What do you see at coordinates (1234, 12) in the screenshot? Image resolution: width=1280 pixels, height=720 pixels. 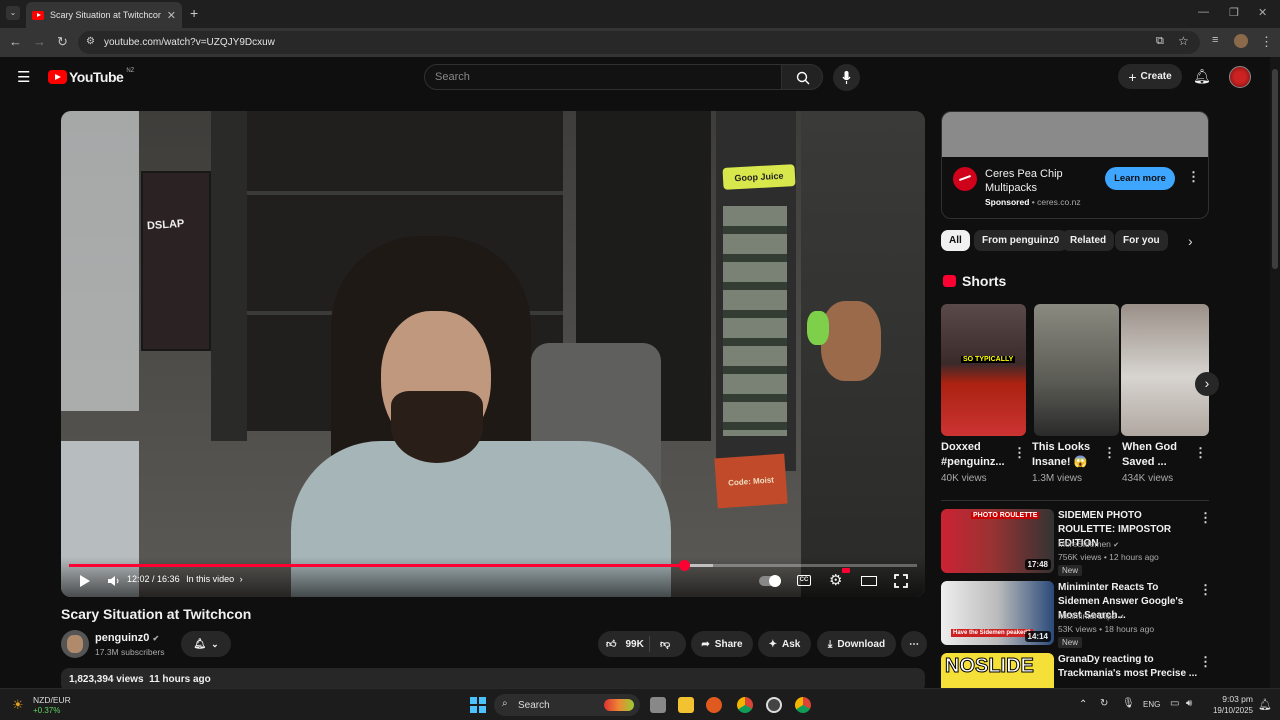 I see `restore-icon: ❐` at bounding box center [1234, 12].